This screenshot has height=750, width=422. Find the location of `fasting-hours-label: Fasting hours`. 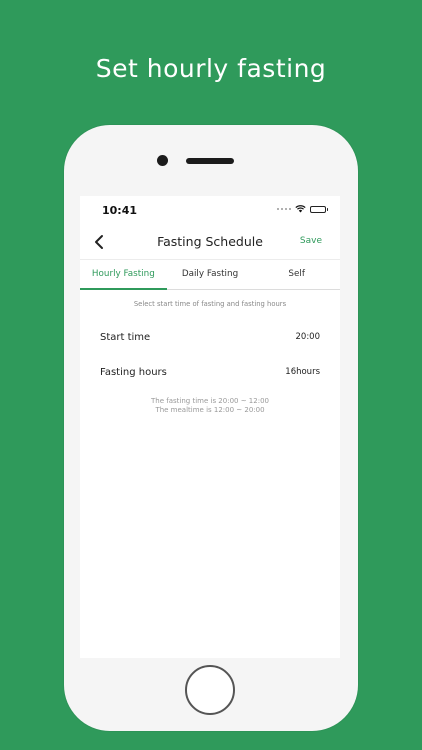

fasting-hours-label: Fasting hours is located at coordinates (133, 372).